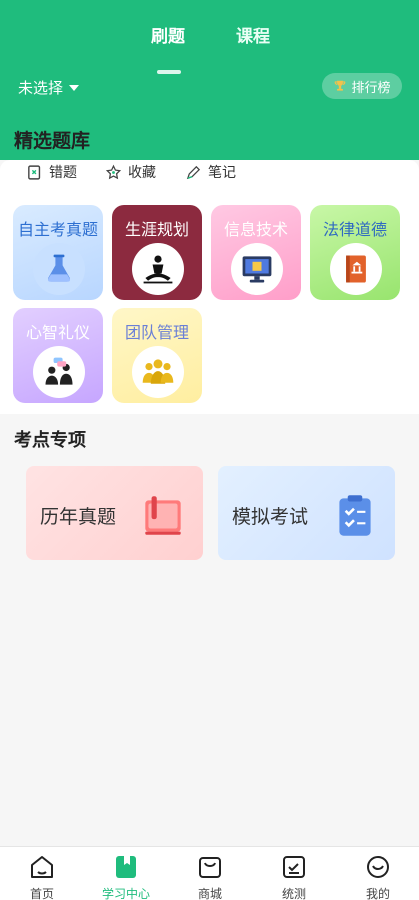 The image size is (419, 900). Describe the element at coordinates (50, 440) in the screenshot. I see `topics-section-title: 考点专项` at that location.